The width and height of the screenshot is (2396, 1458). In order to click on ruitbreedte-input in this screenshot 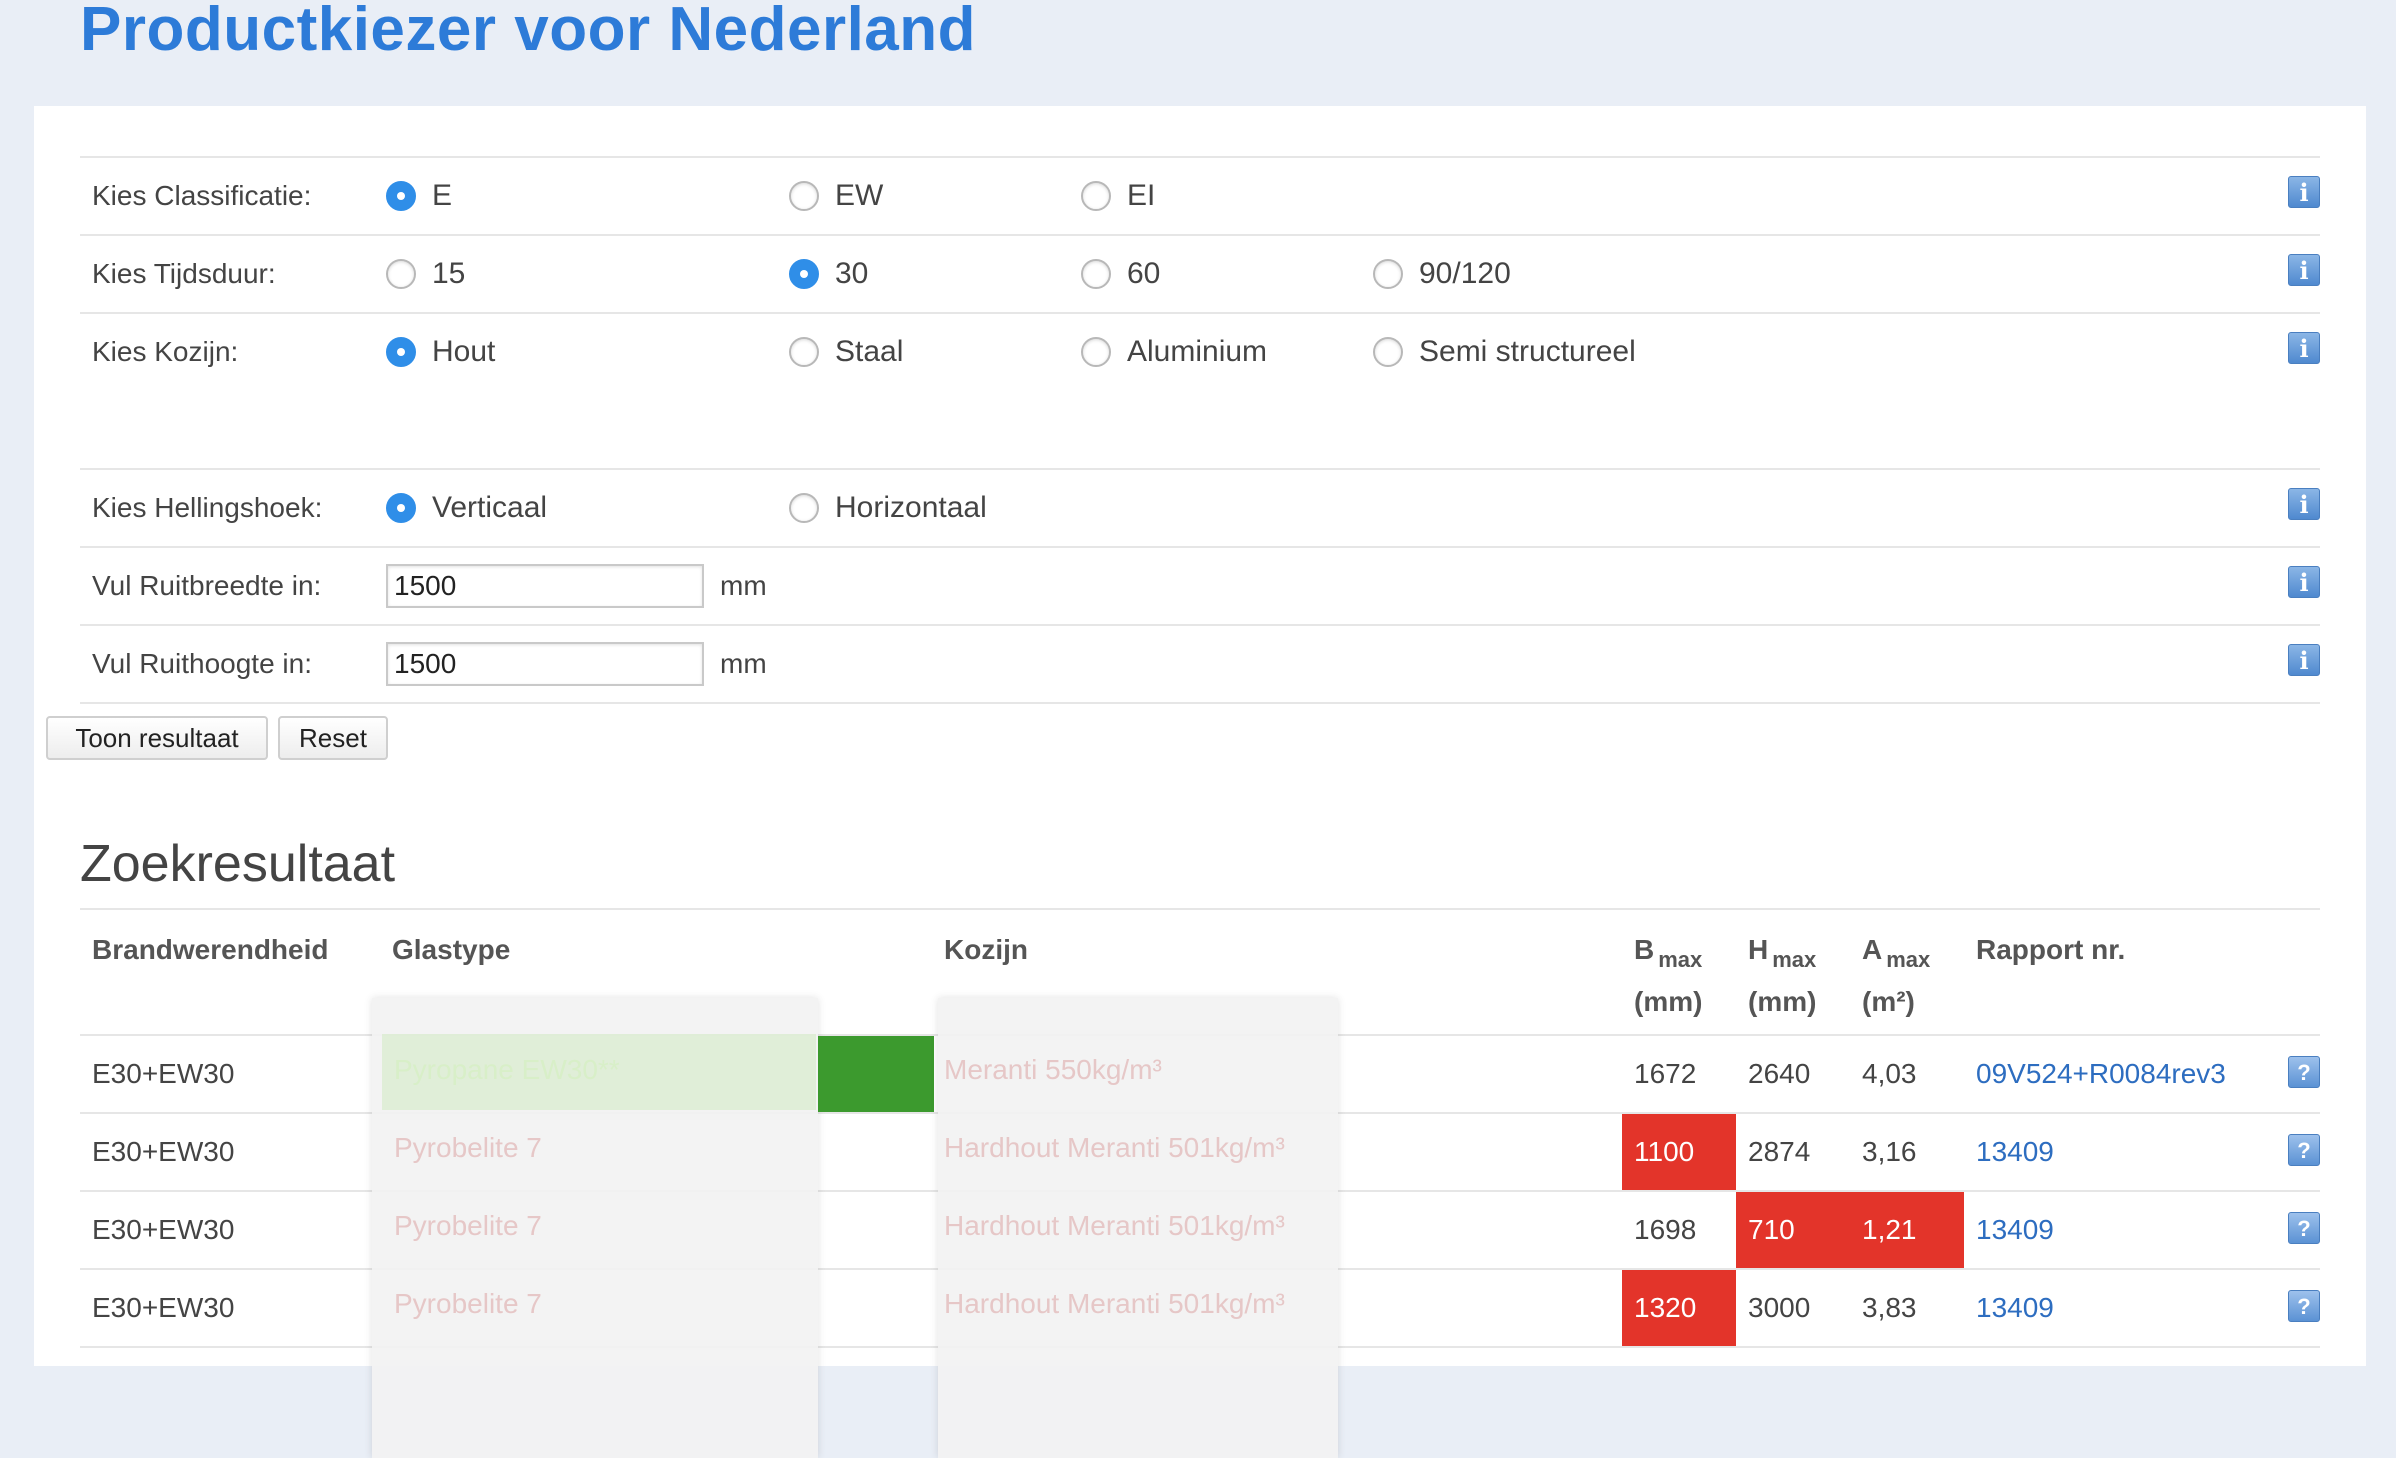, I will do `click(545, 586)`.